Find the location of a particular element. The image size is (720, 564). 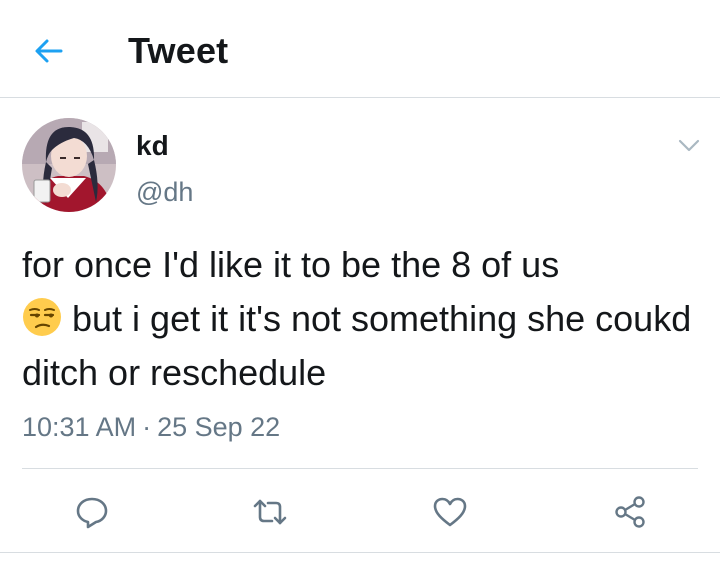

tweet-date: 25 Sep 22 is located at coordinates (219, 427).